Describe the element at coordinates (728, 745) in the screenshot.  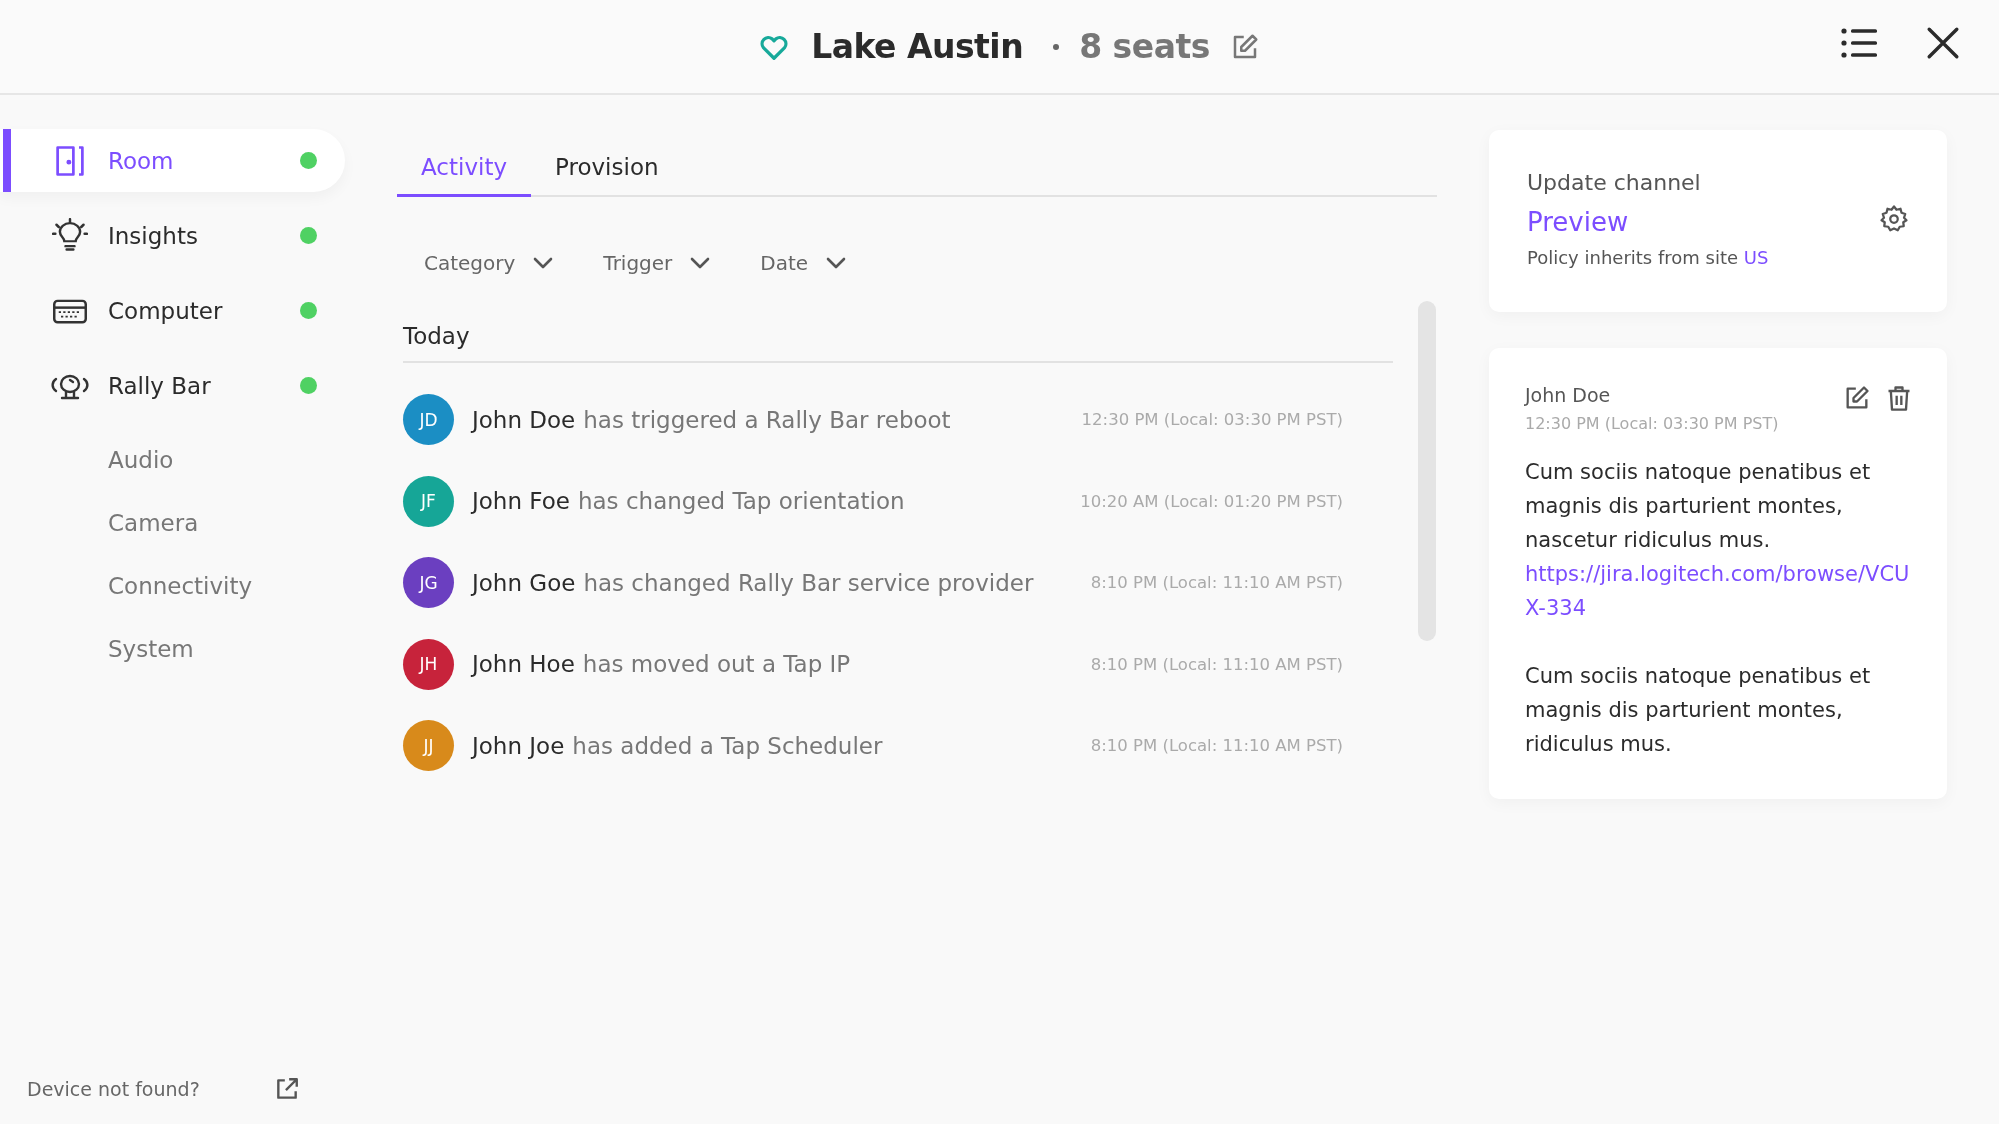
I see `activity-text: has added a Tap Scheduler` at that location.